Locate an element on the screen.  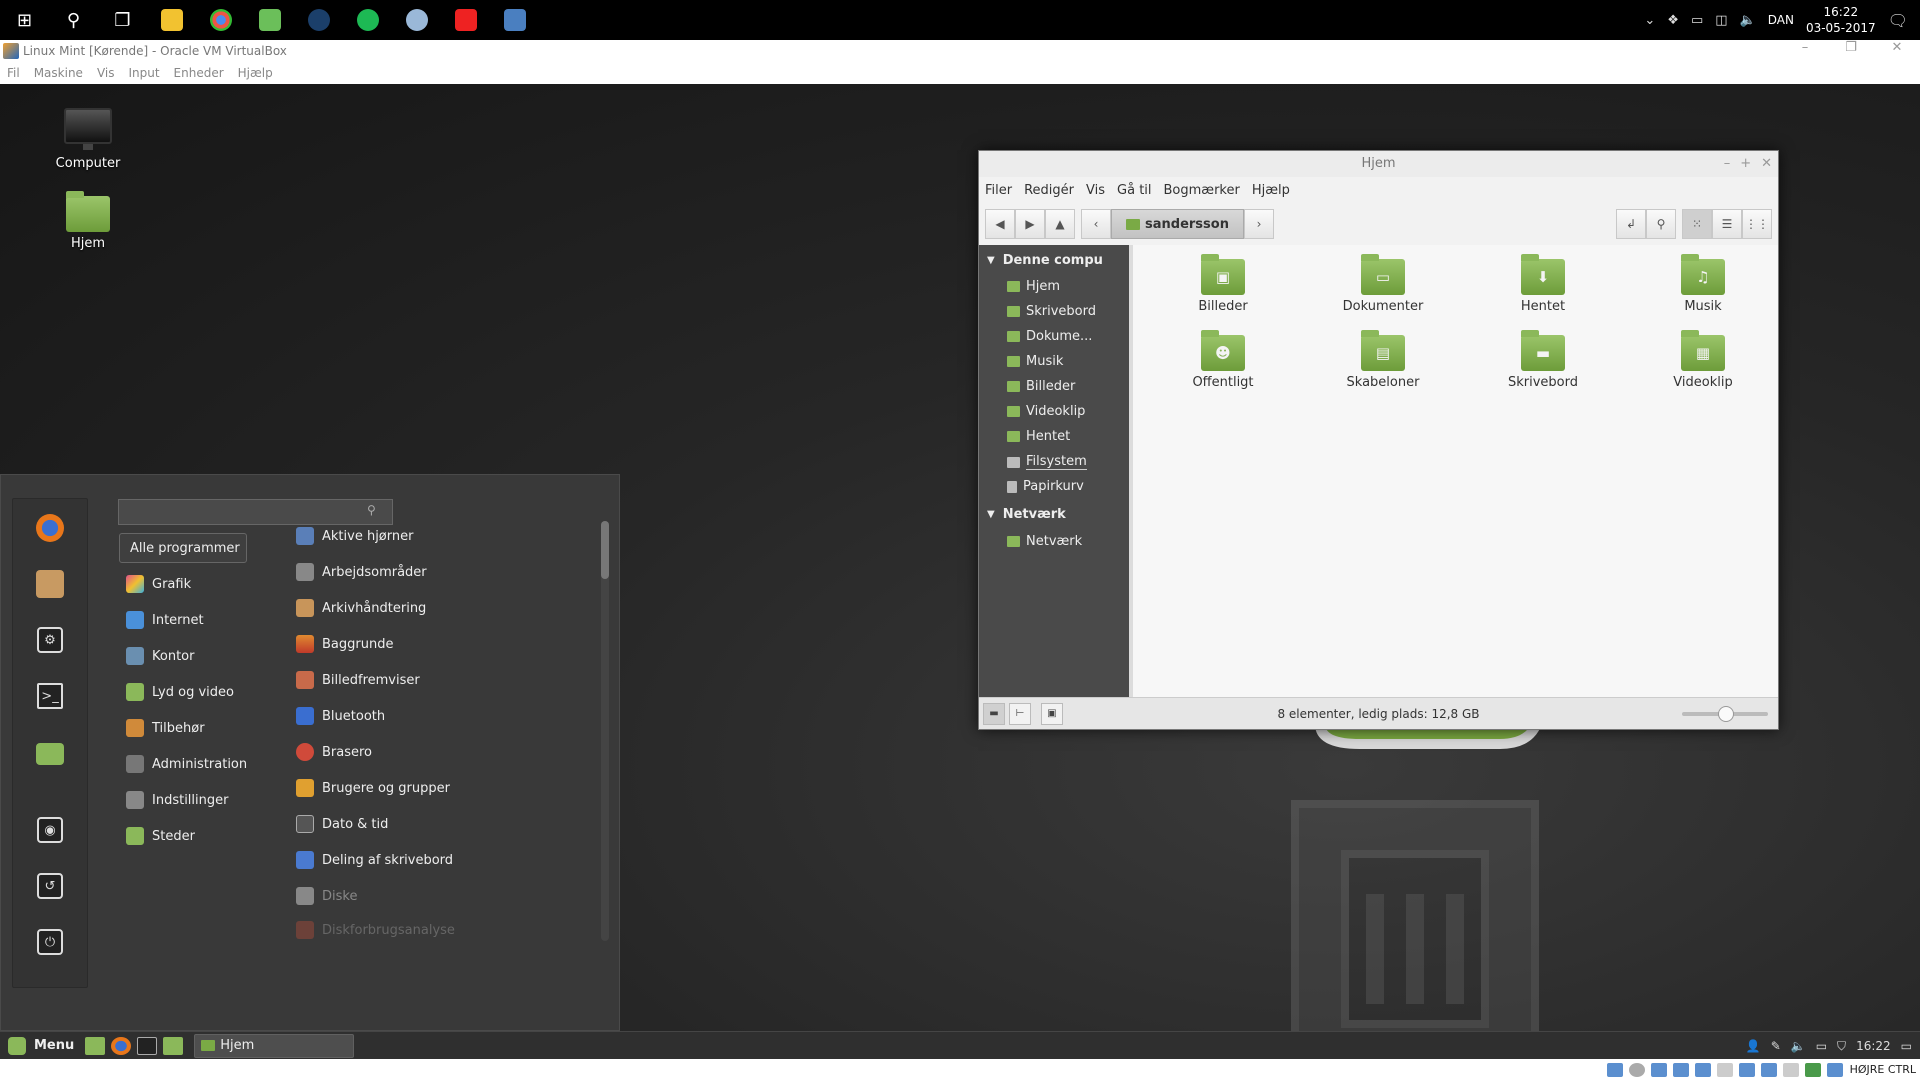
category-internet: Internet is located at coordinates (161, 620).